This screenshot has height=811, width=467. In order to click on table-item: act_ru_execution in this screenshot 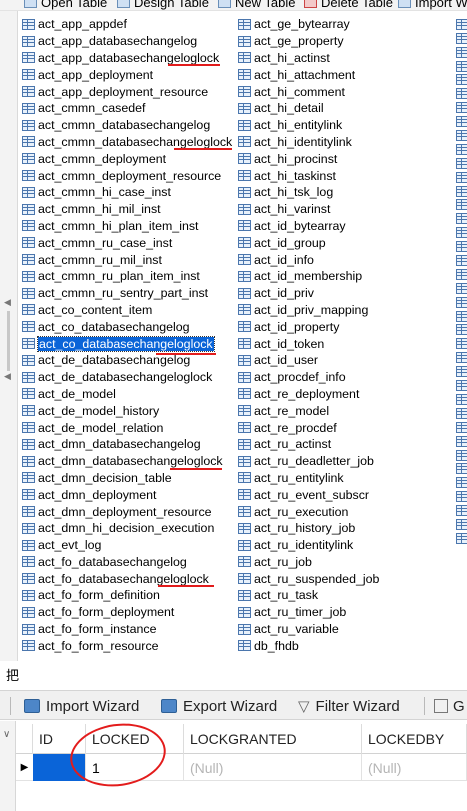, I will do `click(343, 511)`.